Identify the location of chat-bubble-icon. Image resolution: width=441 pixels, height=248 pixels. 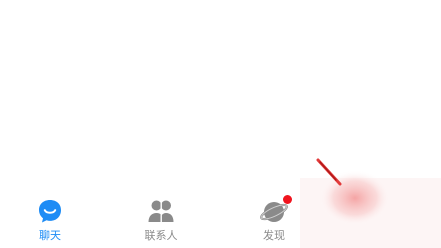
(50, 211).